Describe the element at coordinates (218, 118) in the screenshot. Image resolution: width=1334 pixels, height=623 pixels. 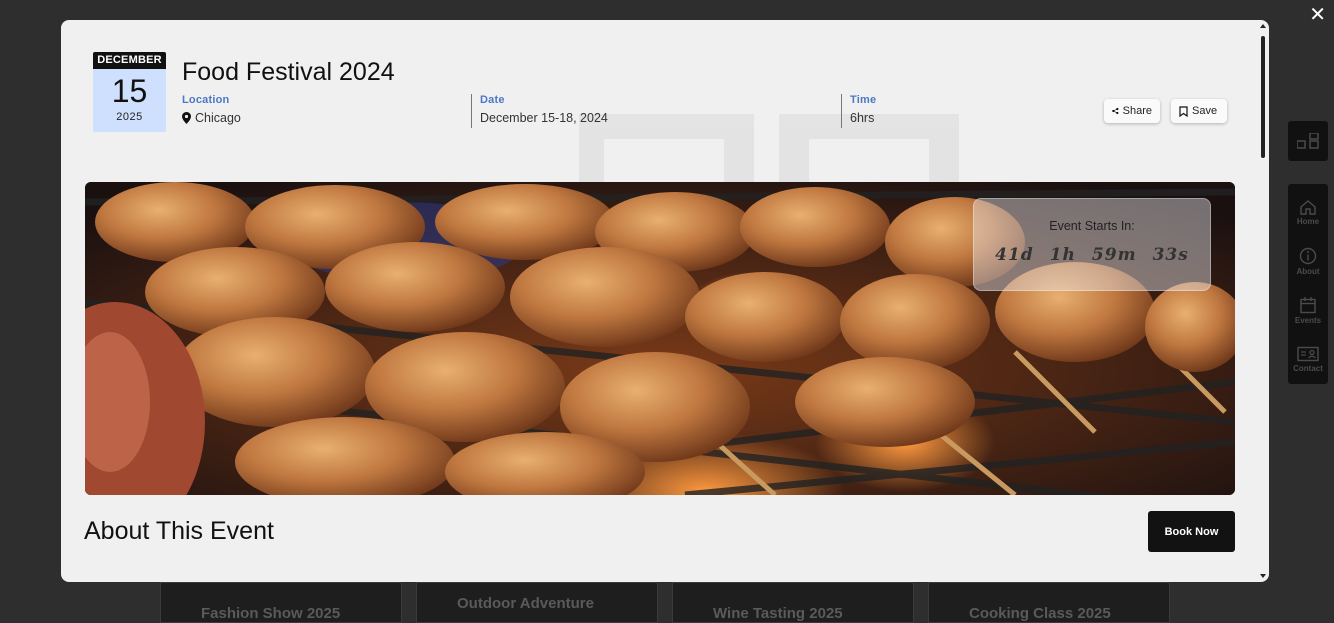
I see `location-value: Chicago` at that location.